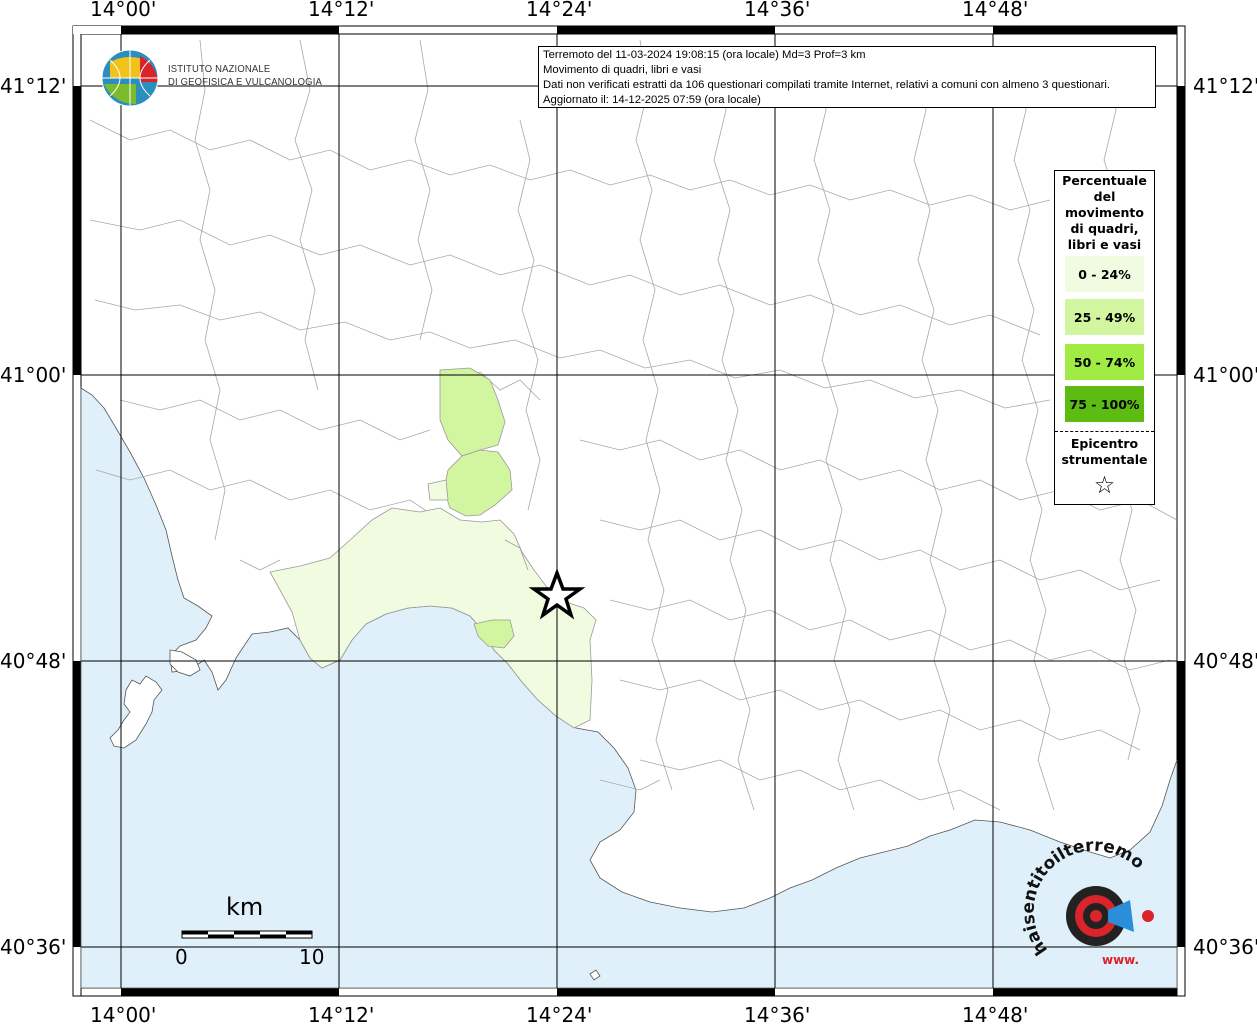  Describe the element at coordinates (777, 10) in the screenshot. I see `lon-label-top: 14°36'` at that location.